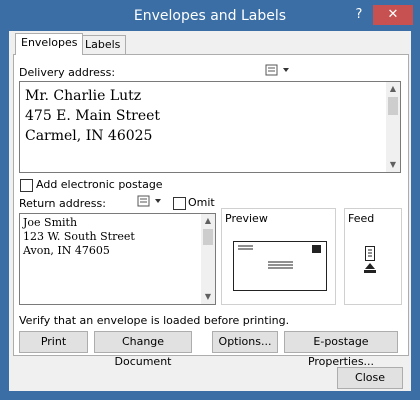 The width and height of the screenshot is (420, 400). Describe the element at coordinates (208, 259) in the screenshot. I see `return-scrollbar: ▲ ▼` at that location.